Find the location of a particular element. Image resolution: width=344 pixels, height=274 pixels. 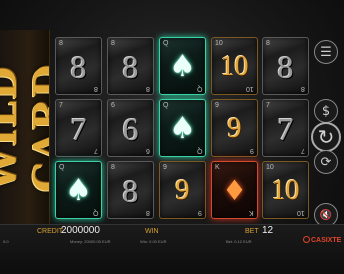

bet-small-text: Bet: 0.12 EUR is located at coordinates (239, 241).